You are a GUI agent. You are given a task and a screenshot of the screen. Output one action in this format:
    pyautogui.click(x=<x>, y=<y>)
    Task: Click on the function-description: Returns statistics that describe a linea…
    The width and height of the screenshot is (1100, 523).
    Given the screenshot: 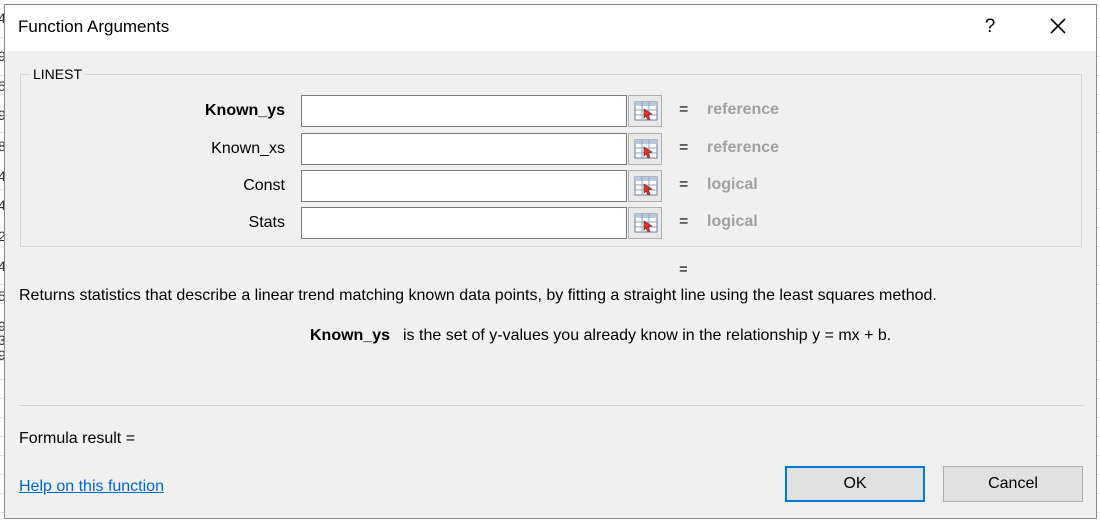 What is the action you would take?
    pyautogui.click(x=478, y=295)
    